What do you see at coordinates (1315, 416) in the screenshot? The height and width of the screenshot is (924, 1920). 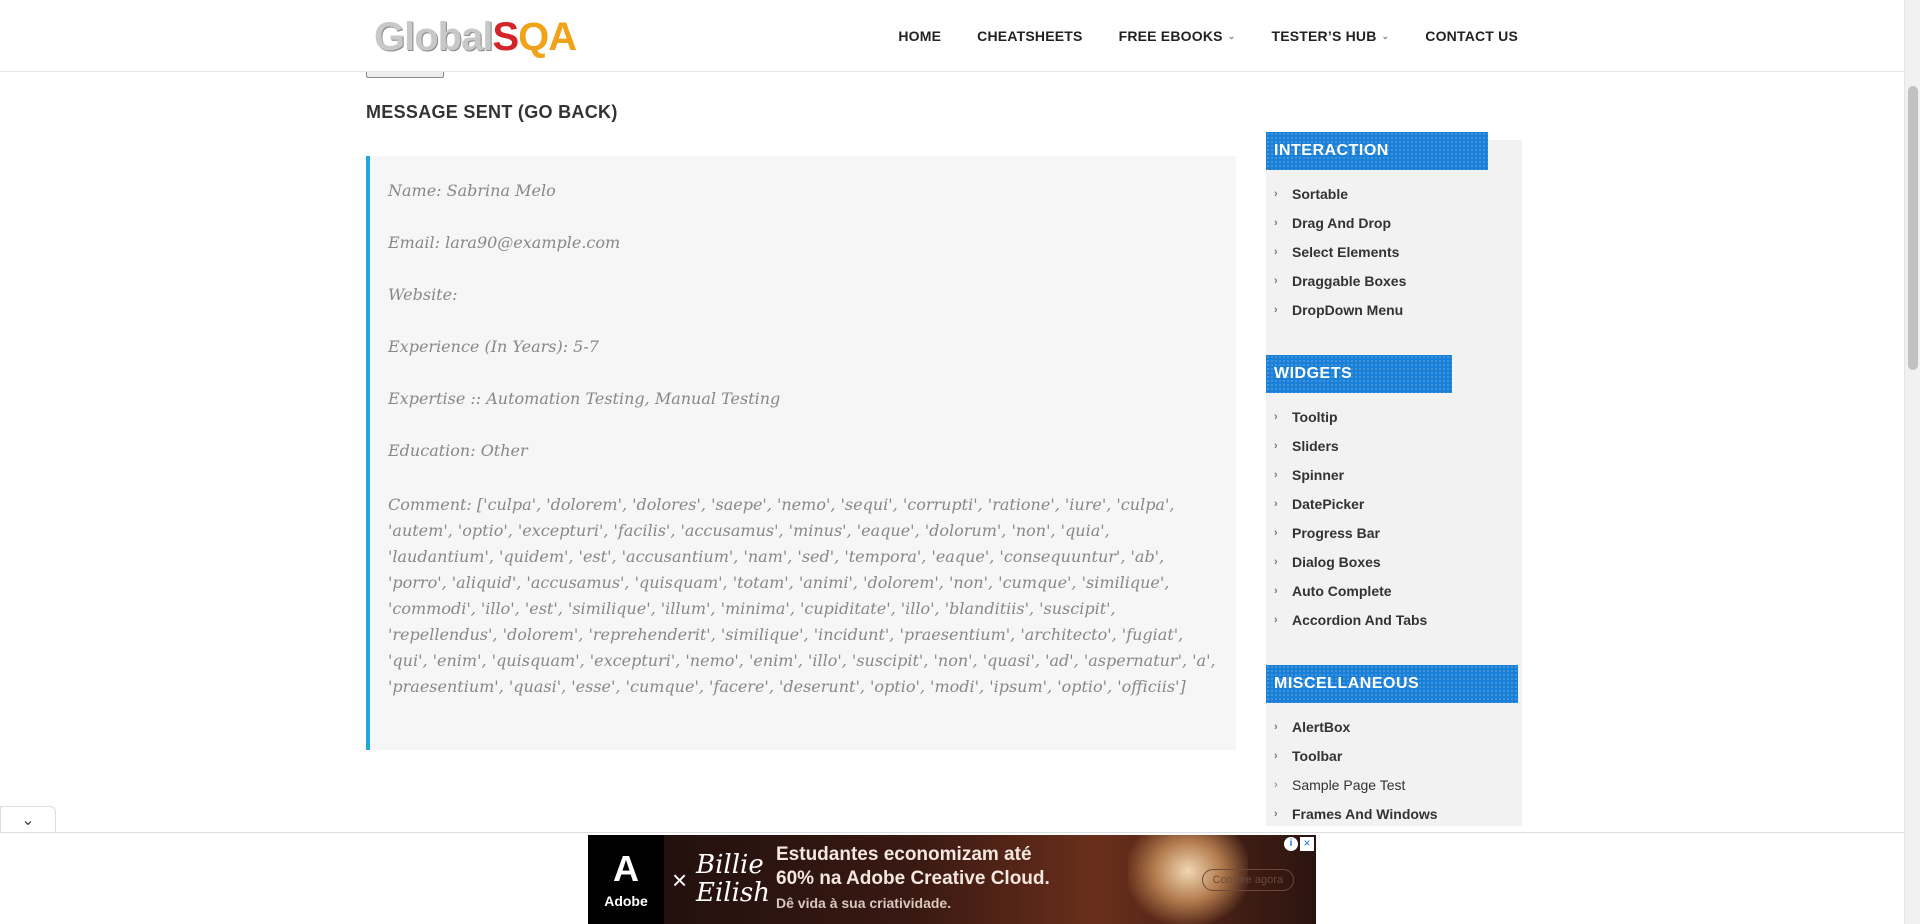 I see `sidebar-item-label: Tooltip` at bounding box center [1315, 416].